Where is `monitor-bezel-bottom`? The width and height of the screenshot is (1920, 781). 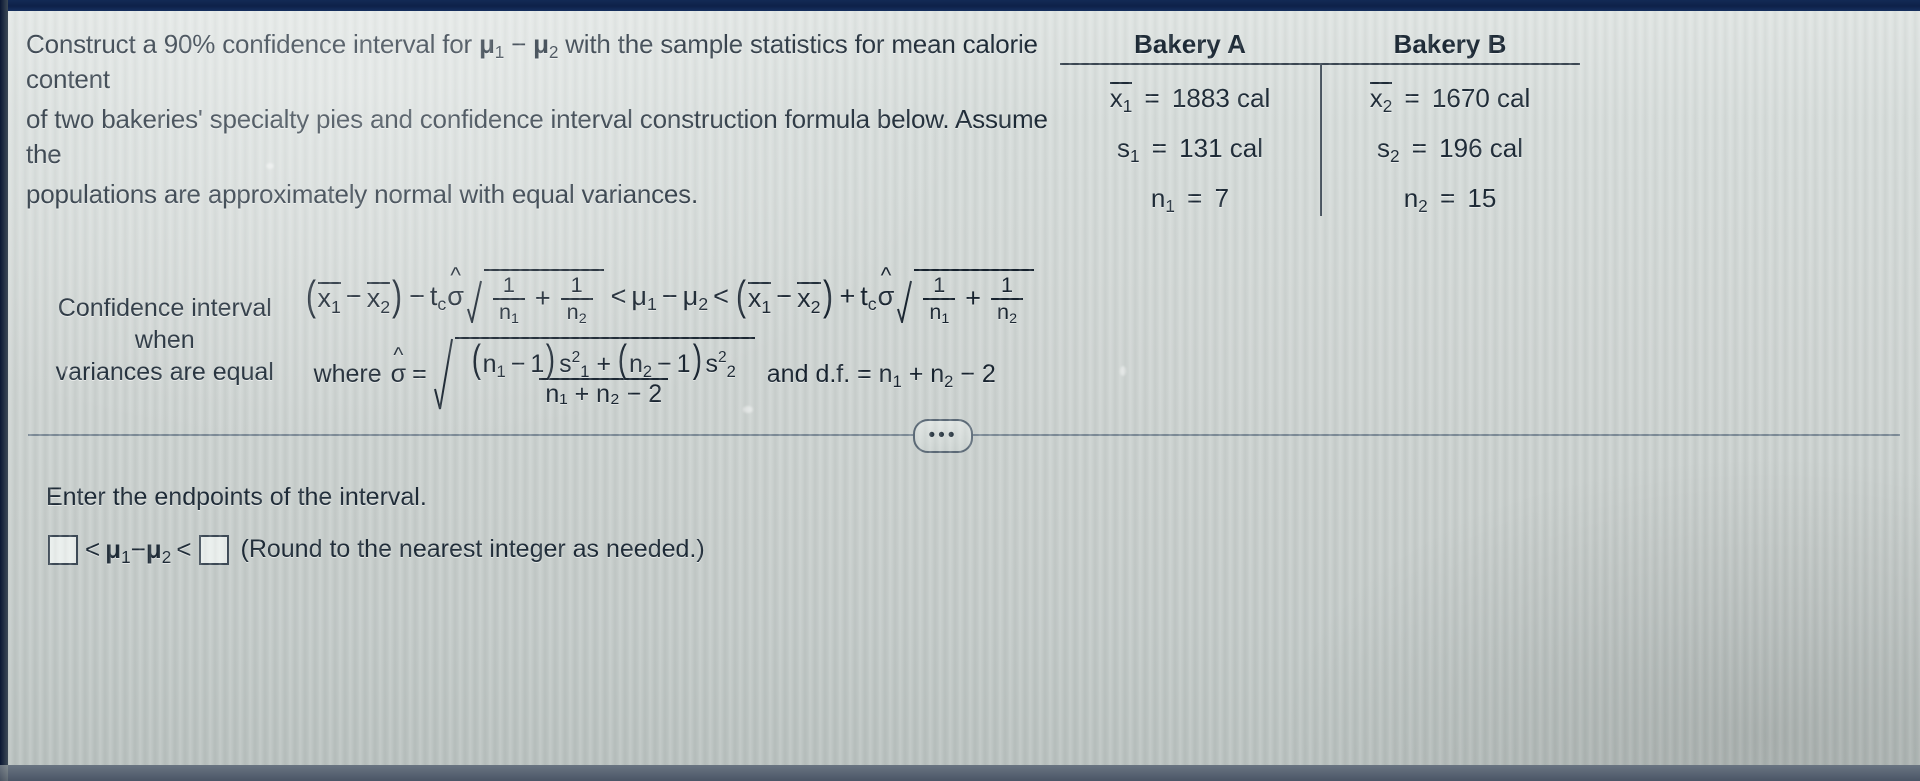
monitor-bezel-bottom is located at coordinates (960, 773).